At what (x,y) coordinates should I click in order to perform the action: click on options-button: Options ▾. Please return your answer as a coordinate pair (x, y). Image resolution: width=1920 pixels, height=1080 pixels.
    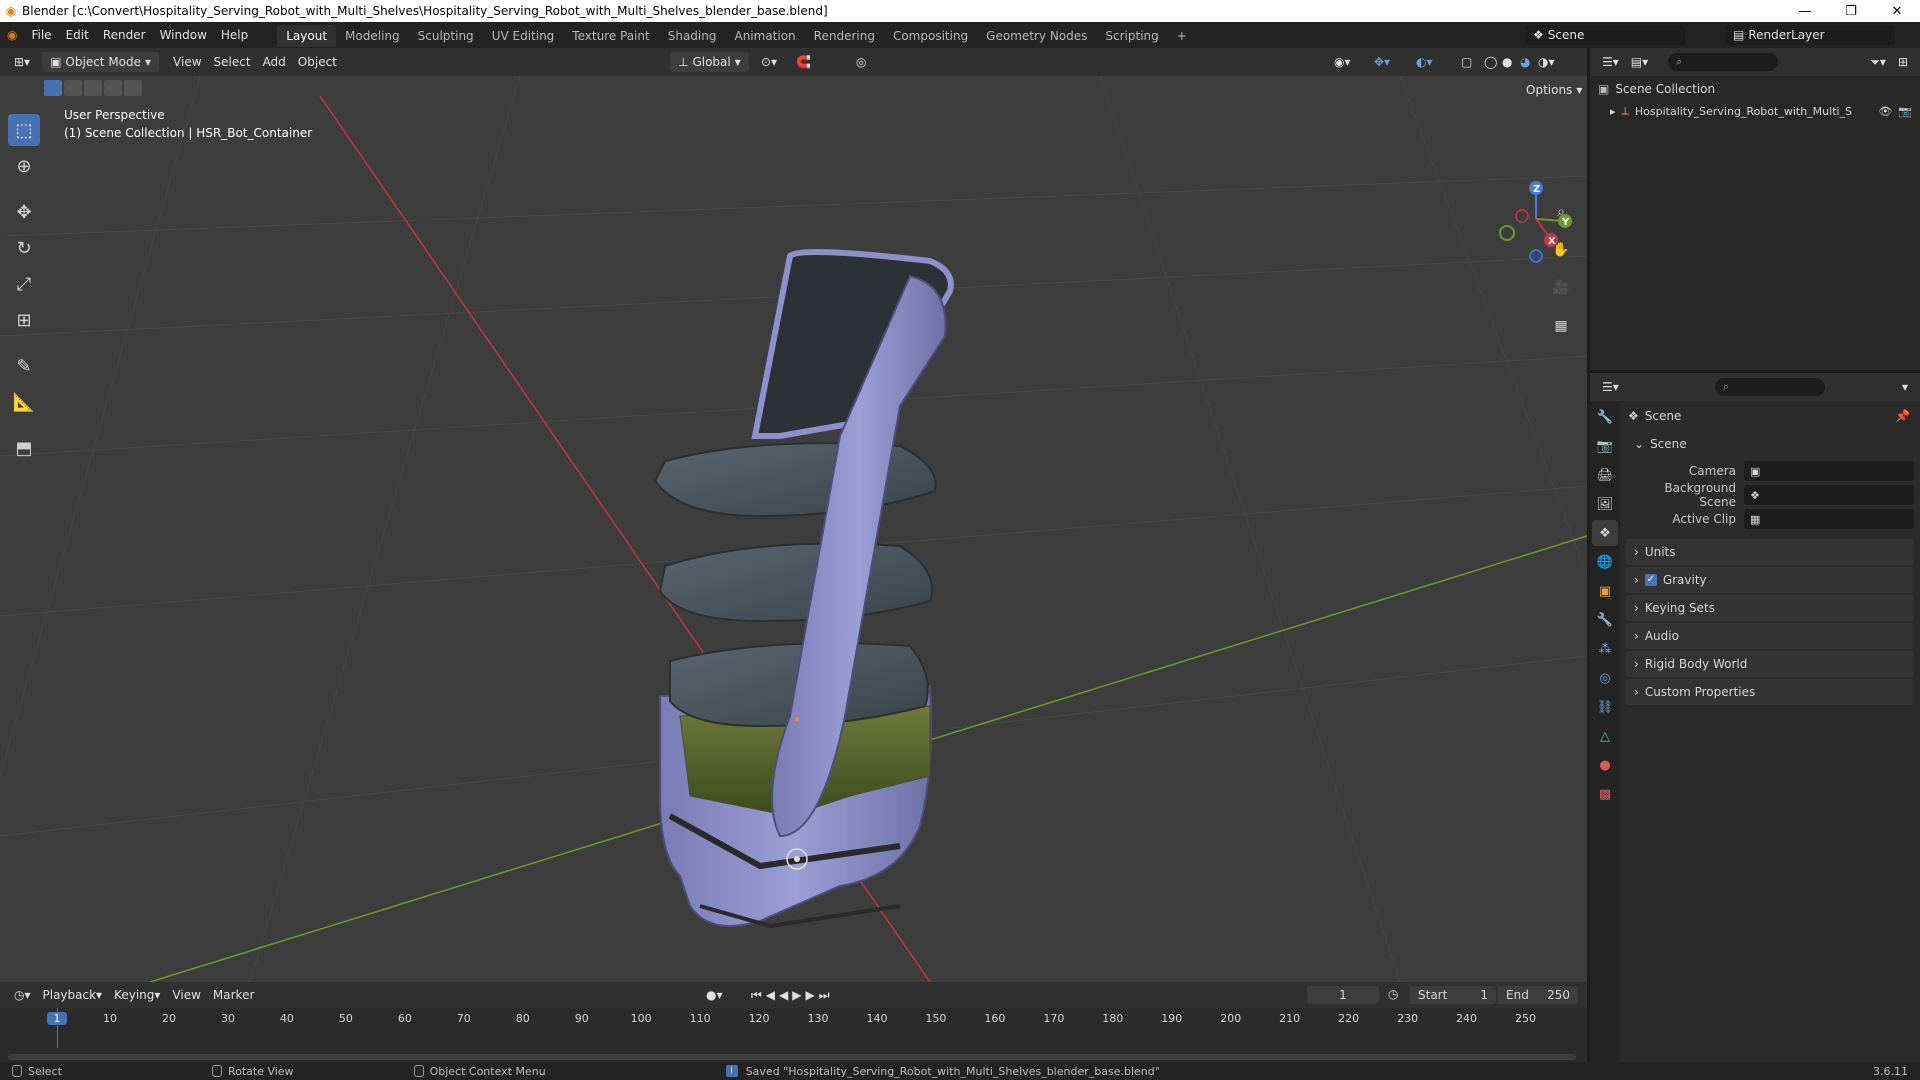
    Looking at the image, I should click on (1552, 90).